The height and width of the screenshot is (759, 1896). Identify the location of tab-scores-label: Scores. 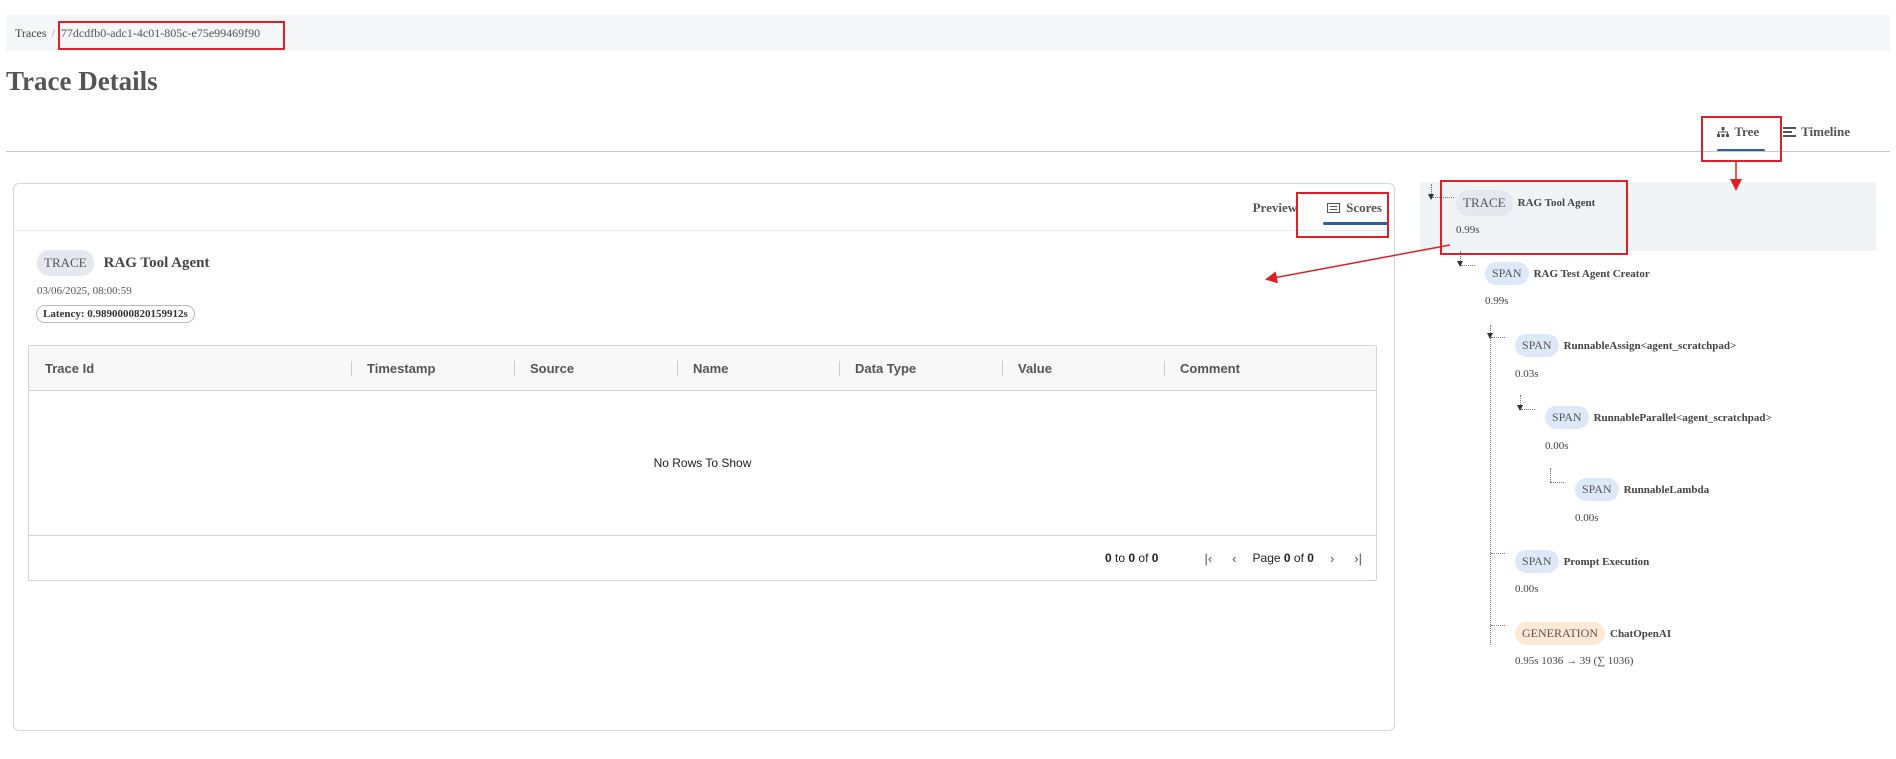
(1364, 207).